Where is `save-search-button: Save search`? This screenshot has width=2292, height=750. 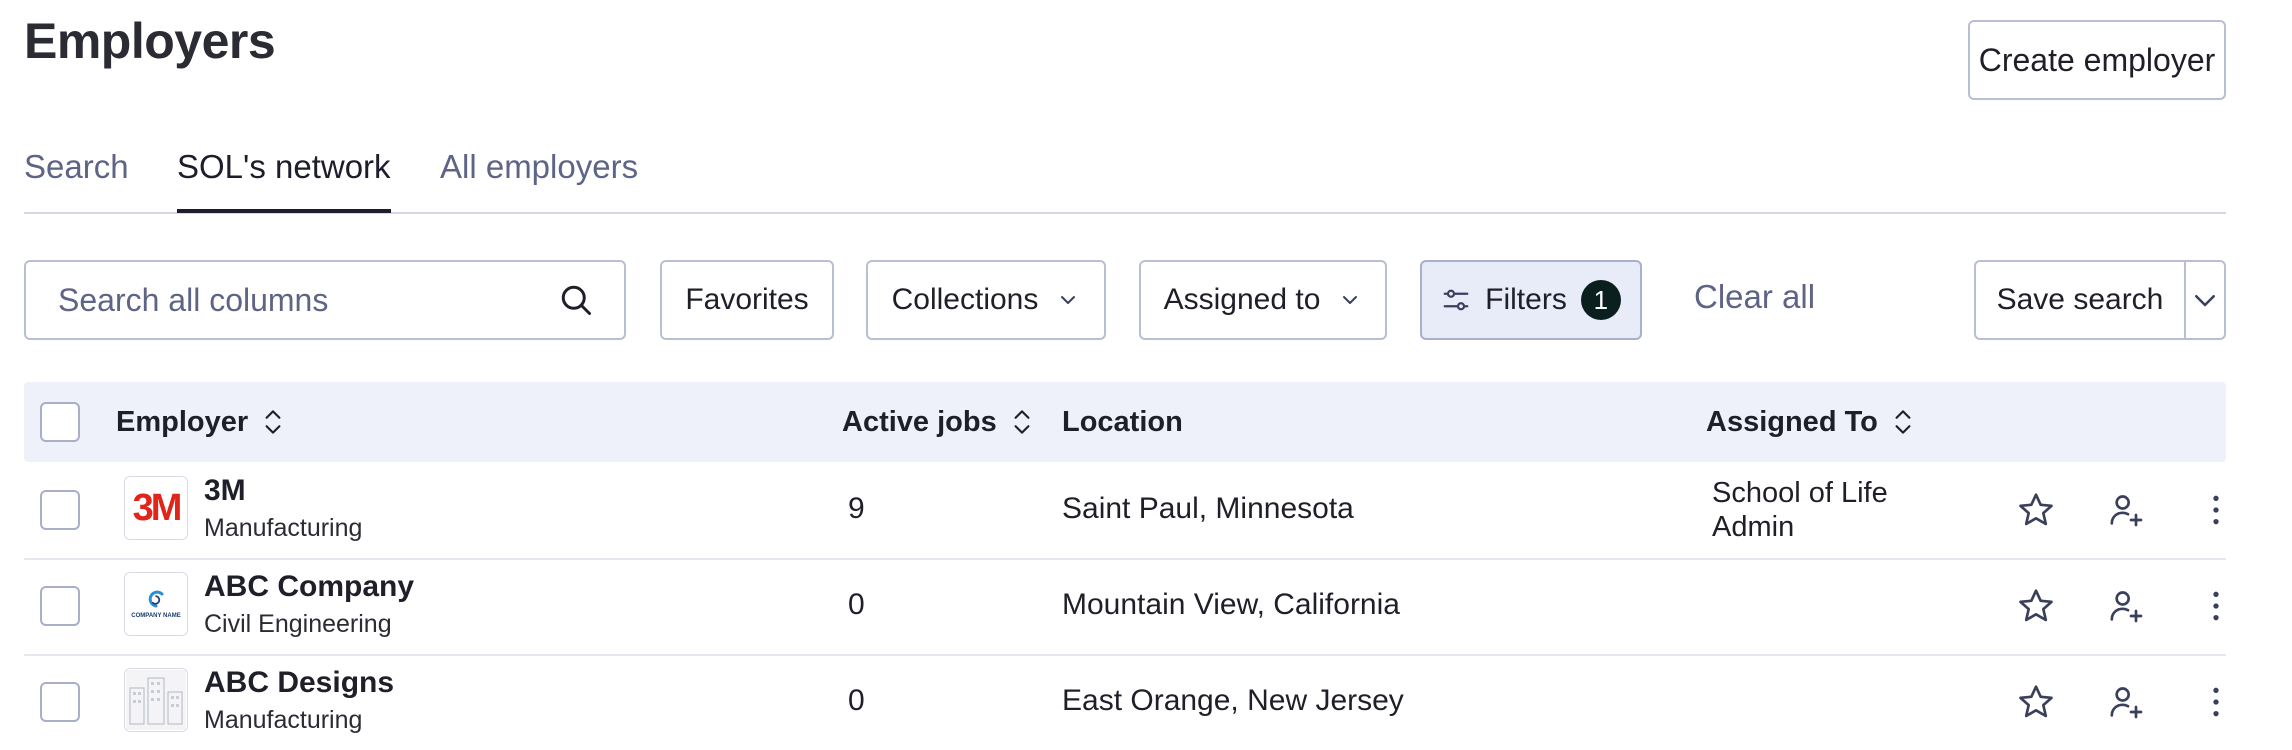 save-search-button: Save search is located at coordinates (2081, 300).